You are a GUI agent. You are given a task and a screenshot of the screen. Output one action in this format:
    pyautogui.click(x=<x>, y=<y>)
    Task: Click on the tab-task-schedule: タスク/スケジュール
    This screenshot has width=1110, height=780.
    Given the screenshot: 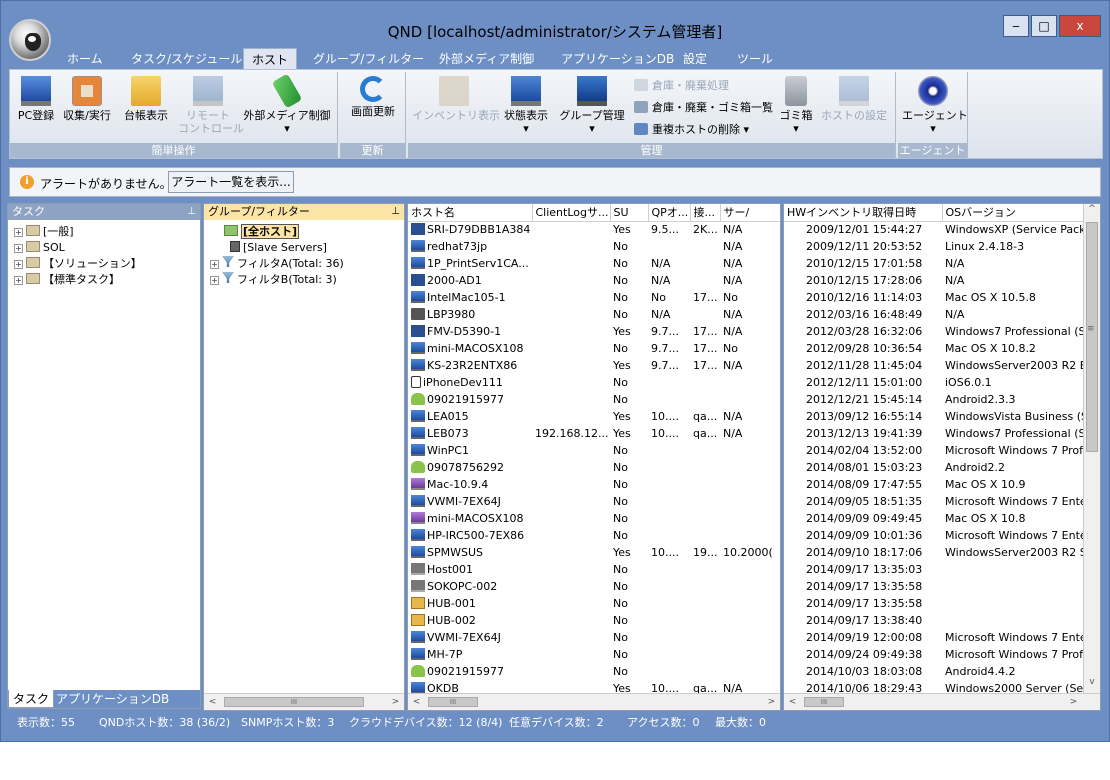 What is the action you would take?
    pyautogui.click(x=186, y=59)
    